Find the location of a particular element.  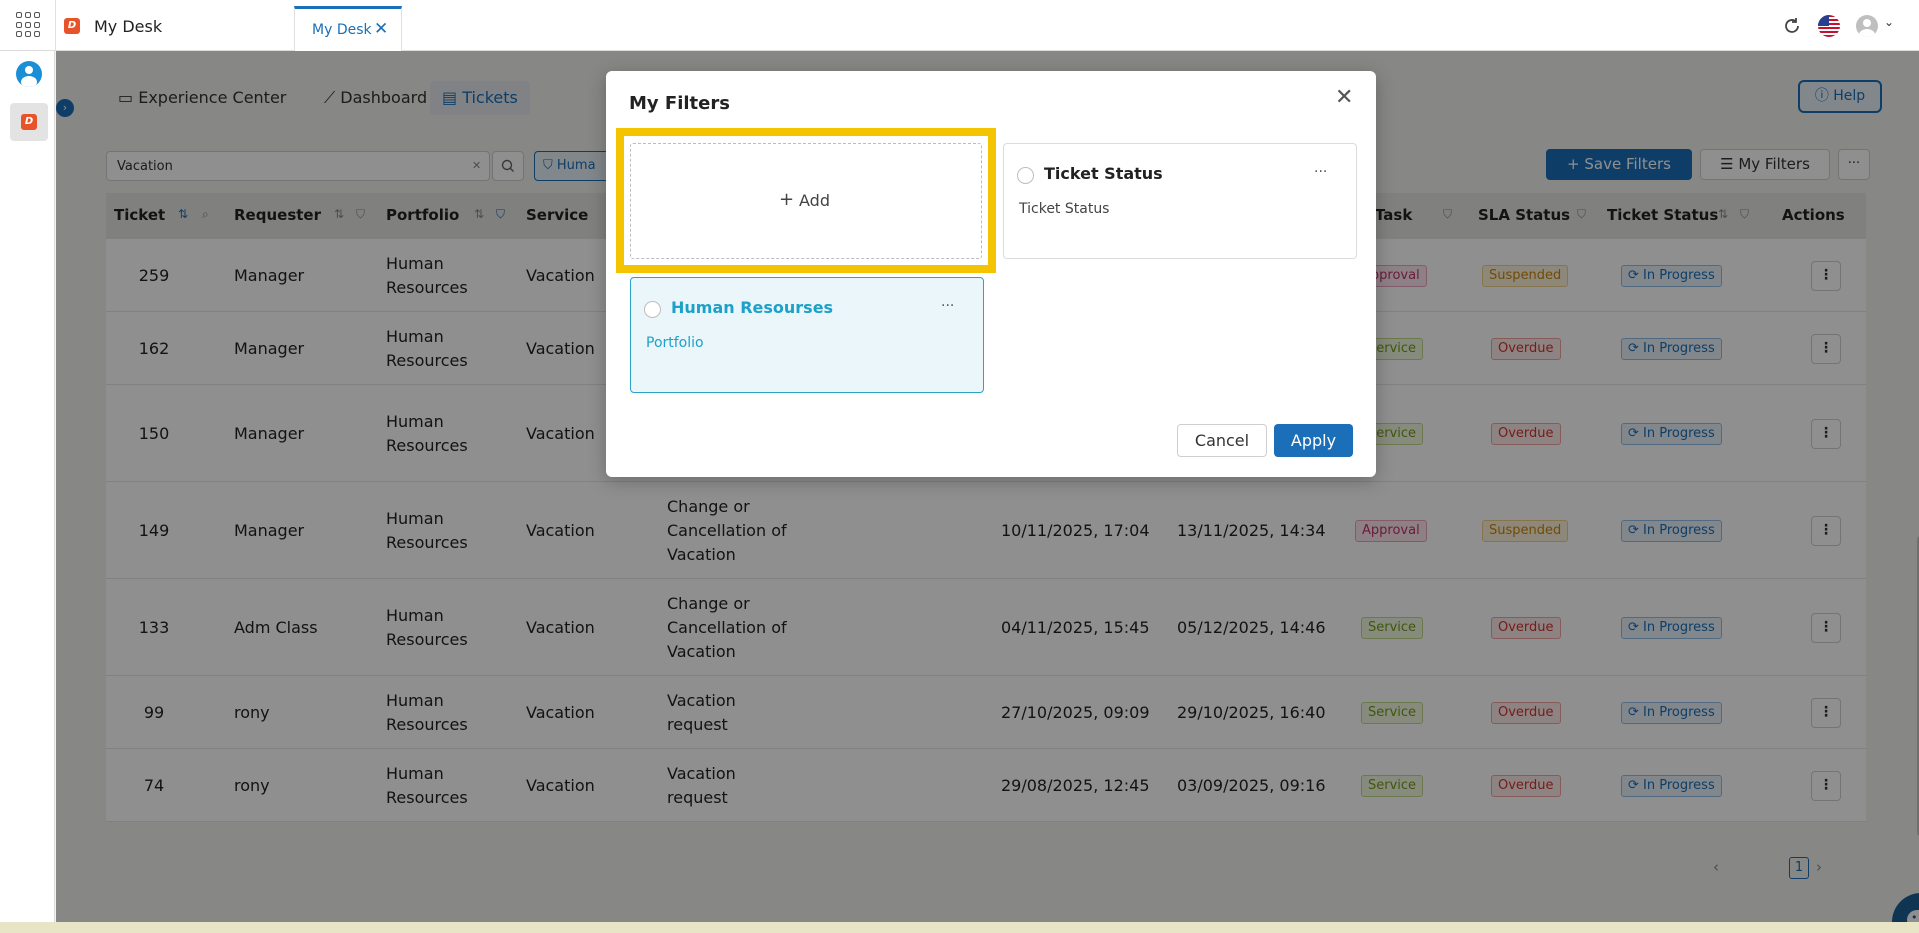

tab-my-desk: My Desk ✕ is located at coordinates (348, 28).